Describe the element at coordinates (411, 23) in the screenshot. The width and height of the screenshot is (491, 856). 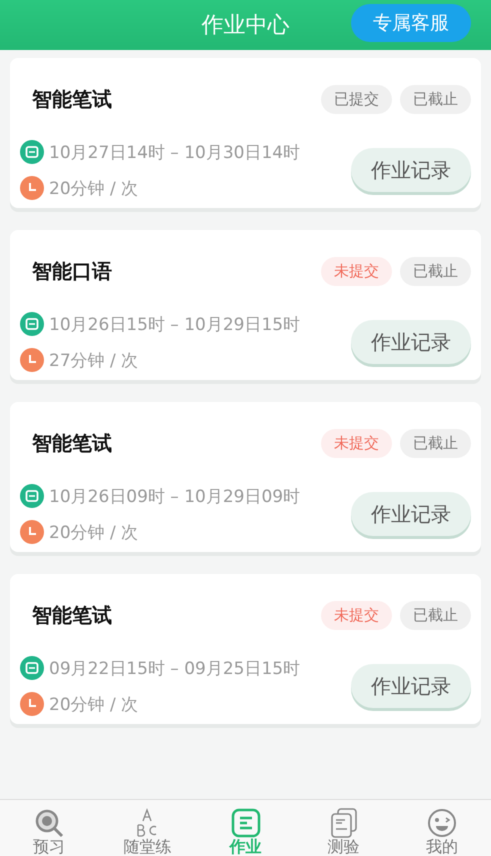
I see `customer-service-button: 专属客服` at that location.